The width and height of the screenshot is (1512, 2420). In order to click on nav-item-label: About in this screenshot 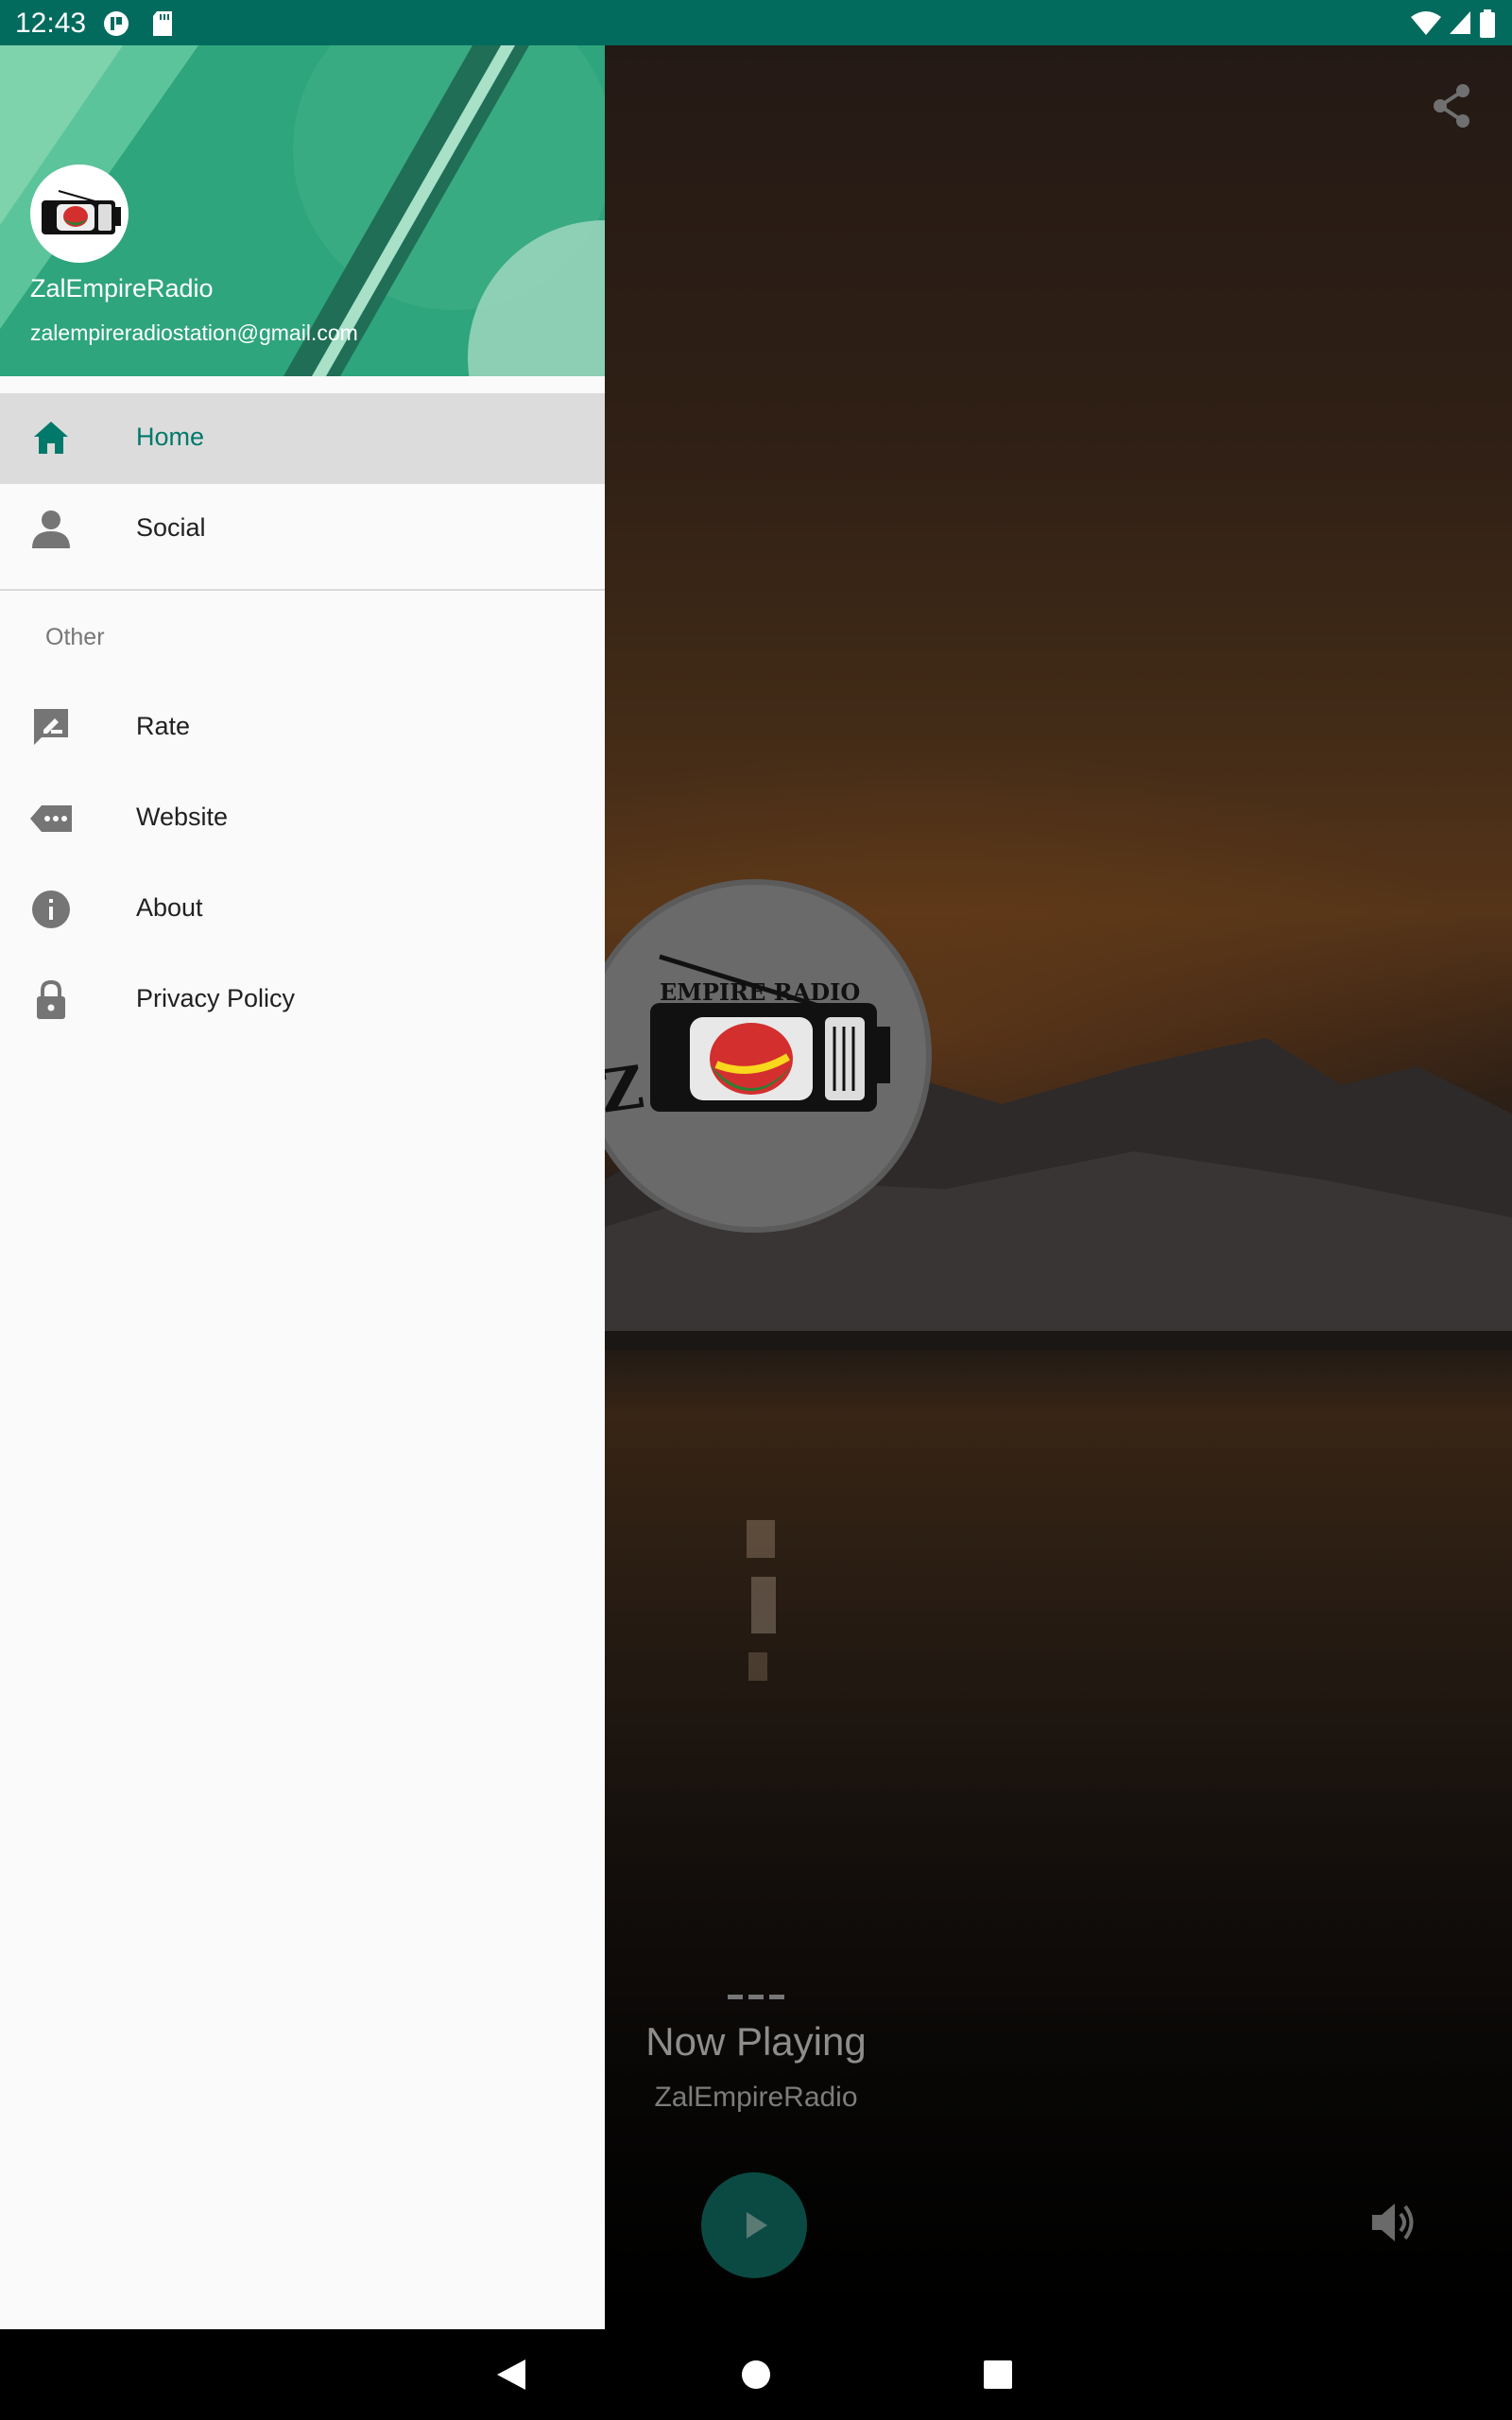, I will do `click(169, 907)`.